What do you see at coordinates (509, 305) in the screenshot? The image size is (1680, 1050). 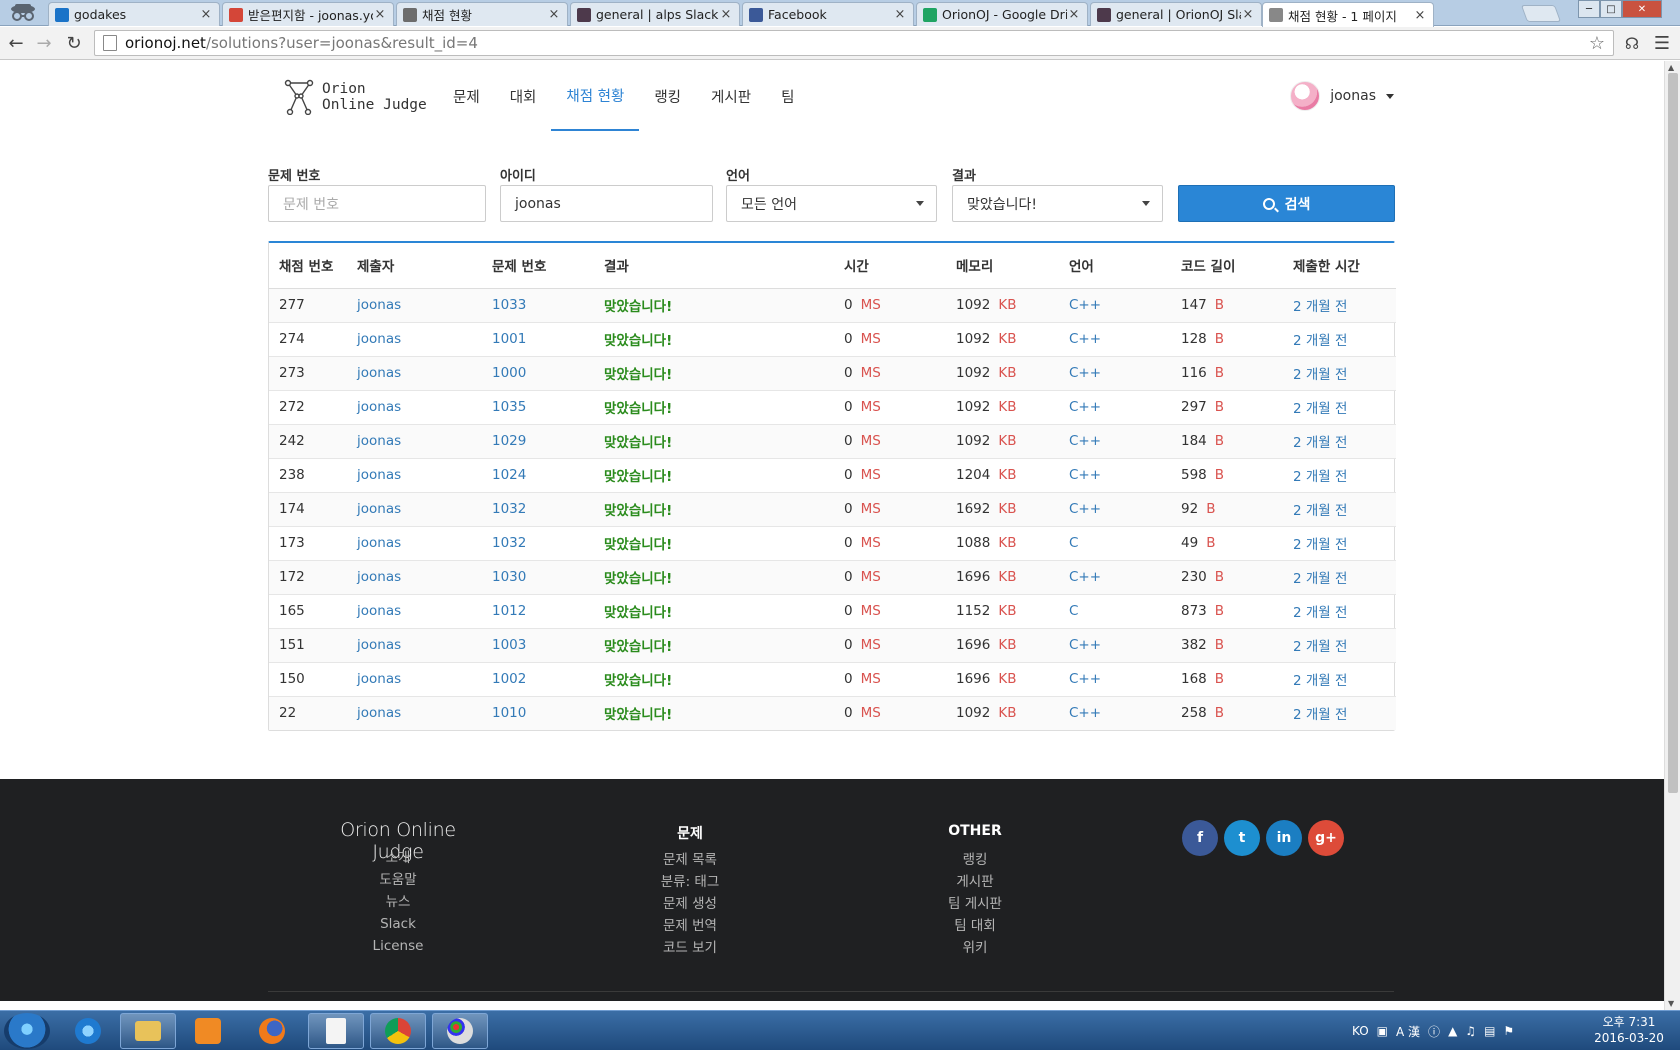 I see `problem-link: 1033` at bounding box center [509, 305].